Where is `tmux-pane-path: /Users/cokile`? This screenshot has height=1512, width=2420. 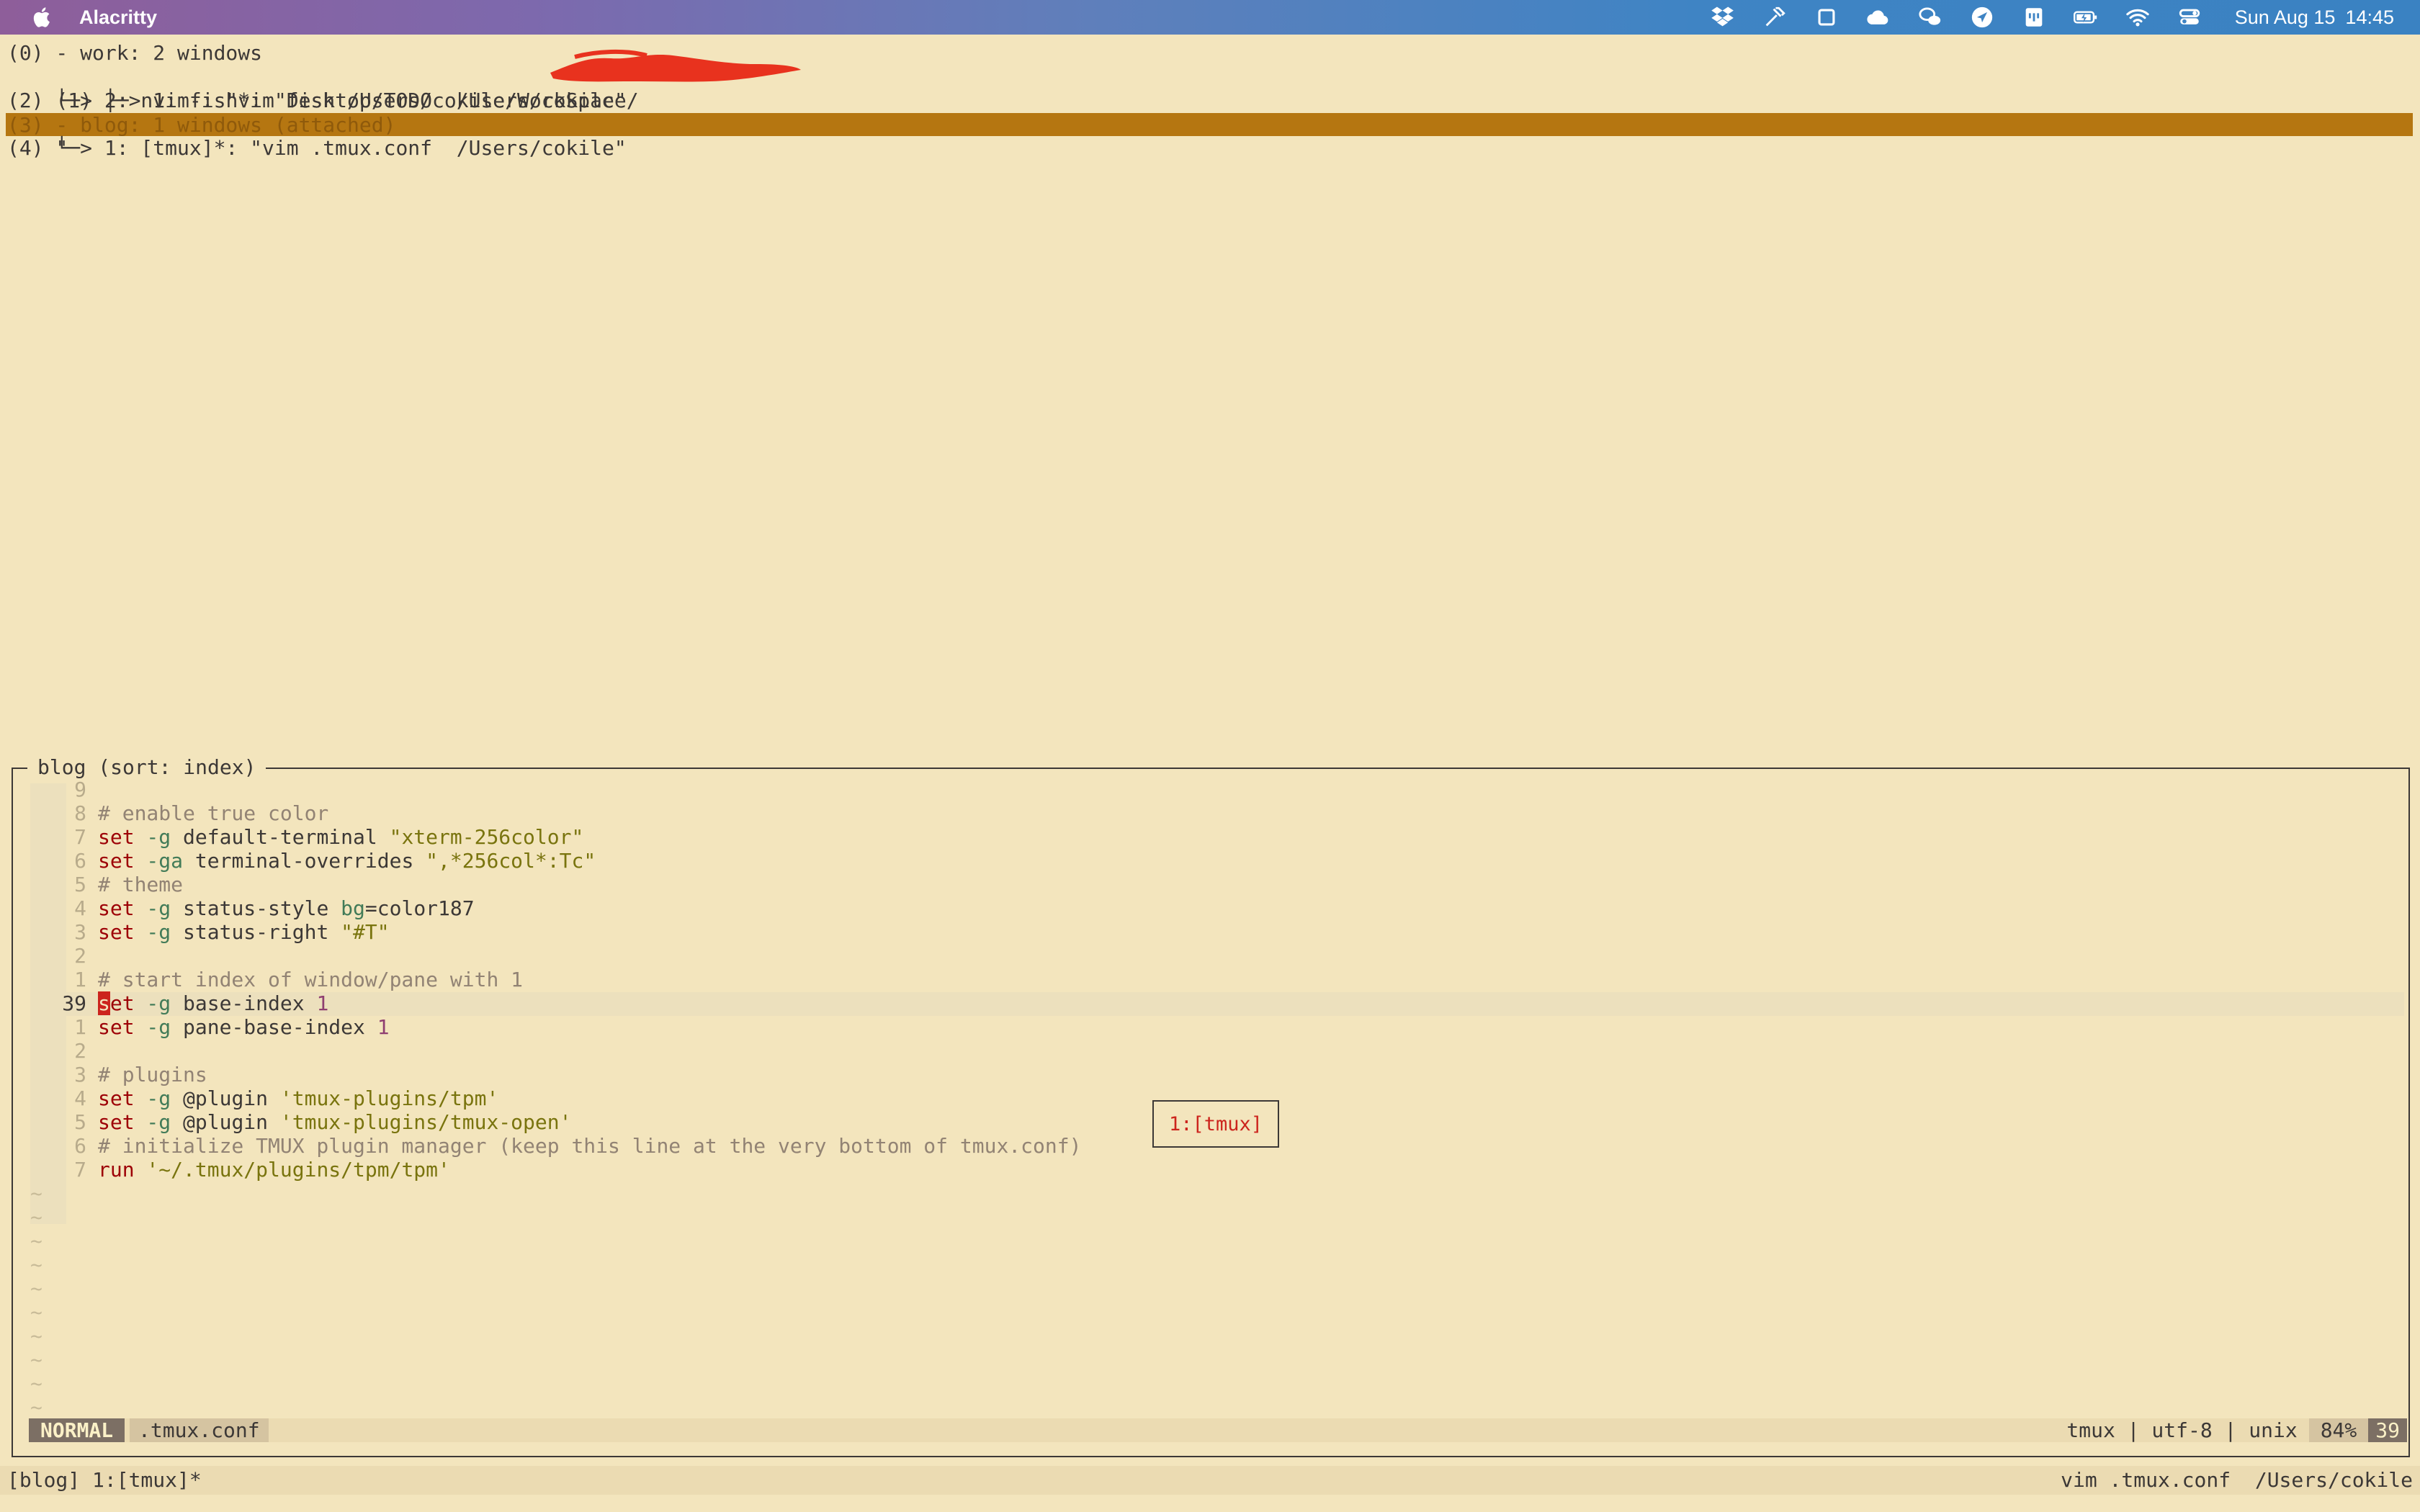
tmux-pane-path: /Users/cokile is located at coordinates (2333, 1480).